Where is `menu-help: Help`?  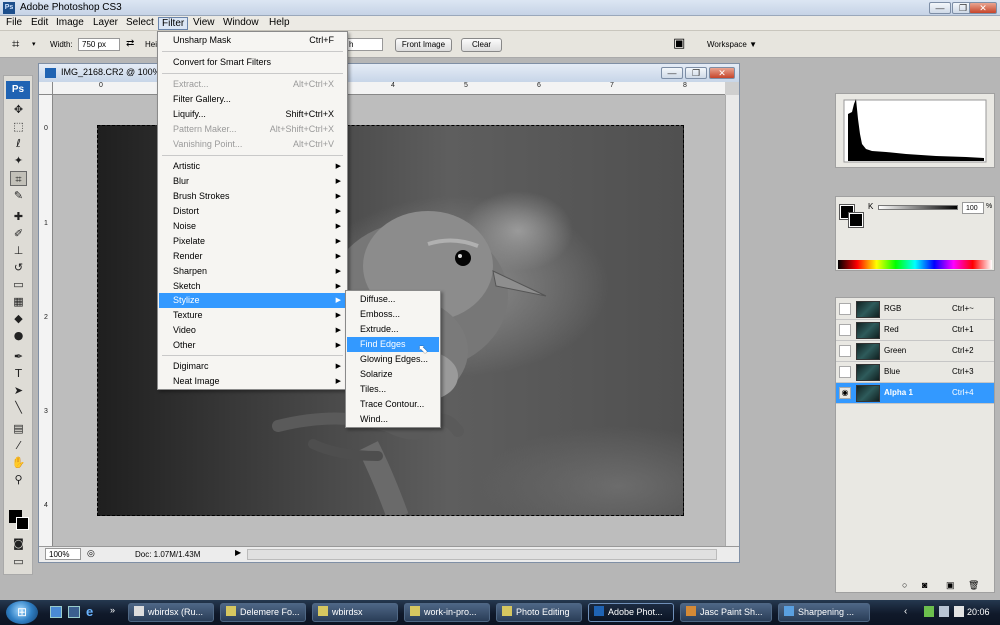 menu-help: Help is located at coordinates (279, 23).